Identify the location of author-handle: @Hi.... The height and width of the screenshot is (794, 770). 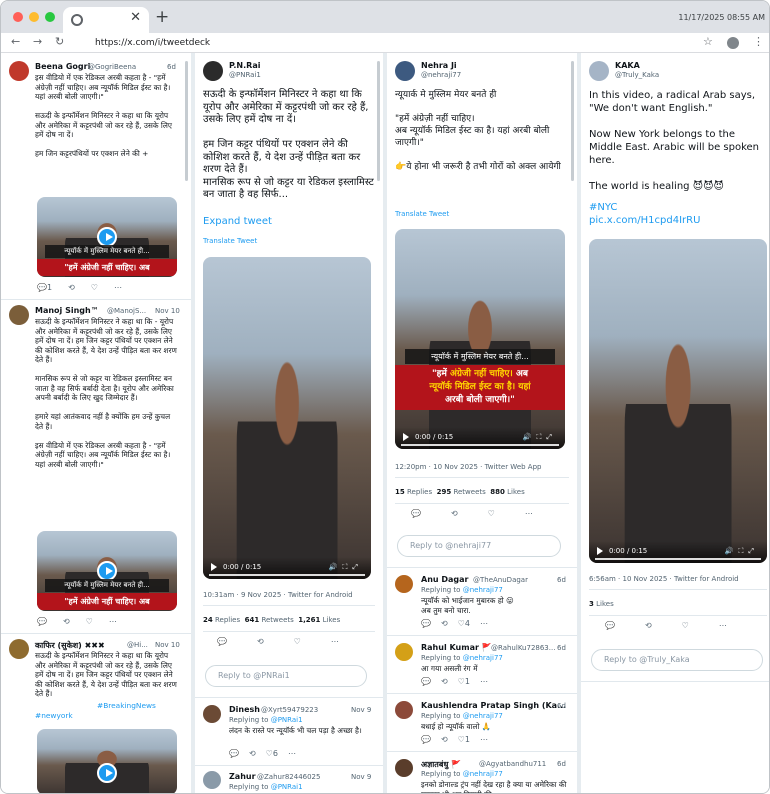
(137, 645).